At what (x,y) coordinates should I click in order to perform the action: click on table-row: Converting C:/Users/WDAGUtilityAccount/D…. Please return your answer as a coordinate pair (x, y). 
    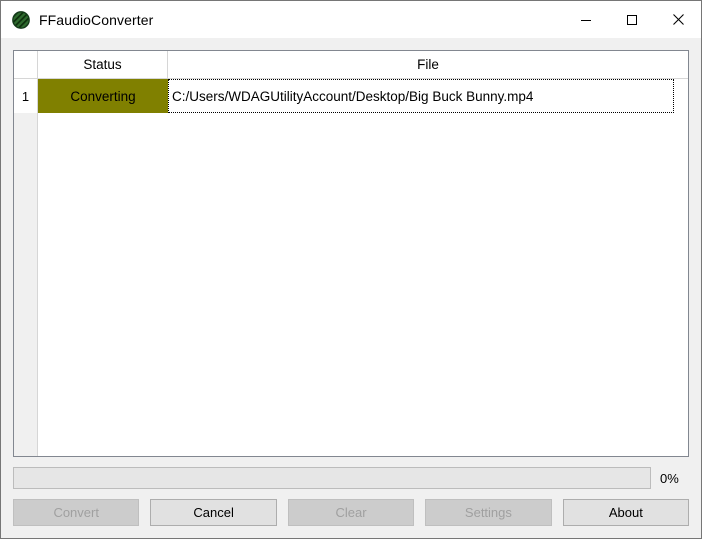
    Looking at the image, I should click on (363, 96).